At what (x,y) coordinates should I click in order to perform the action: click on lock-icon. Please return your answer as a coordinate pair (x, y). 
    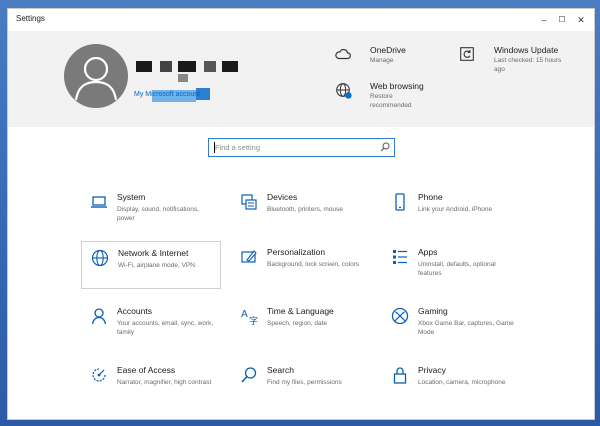
    Looking at the image, I should click on (400, 375).